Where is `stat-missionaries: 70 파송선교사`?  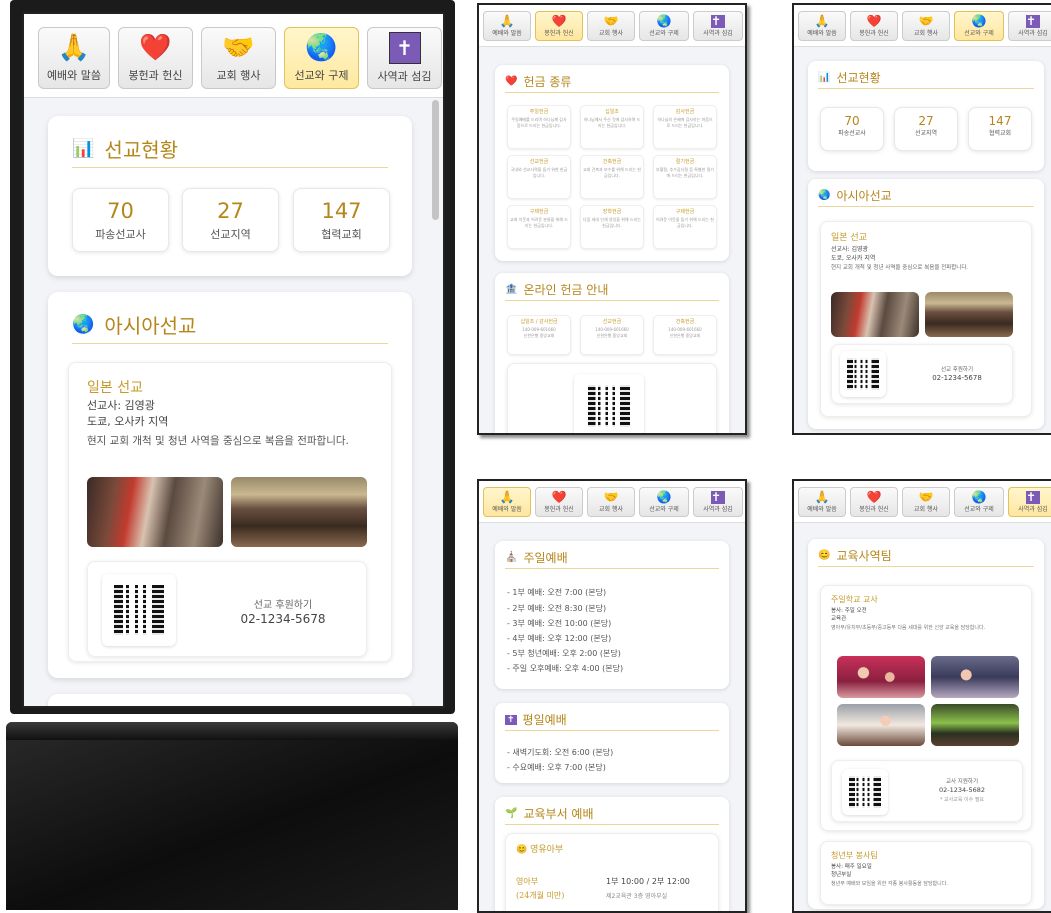
stat-missionaries: 70 파송선교사 is located at coordinates (120, 220).